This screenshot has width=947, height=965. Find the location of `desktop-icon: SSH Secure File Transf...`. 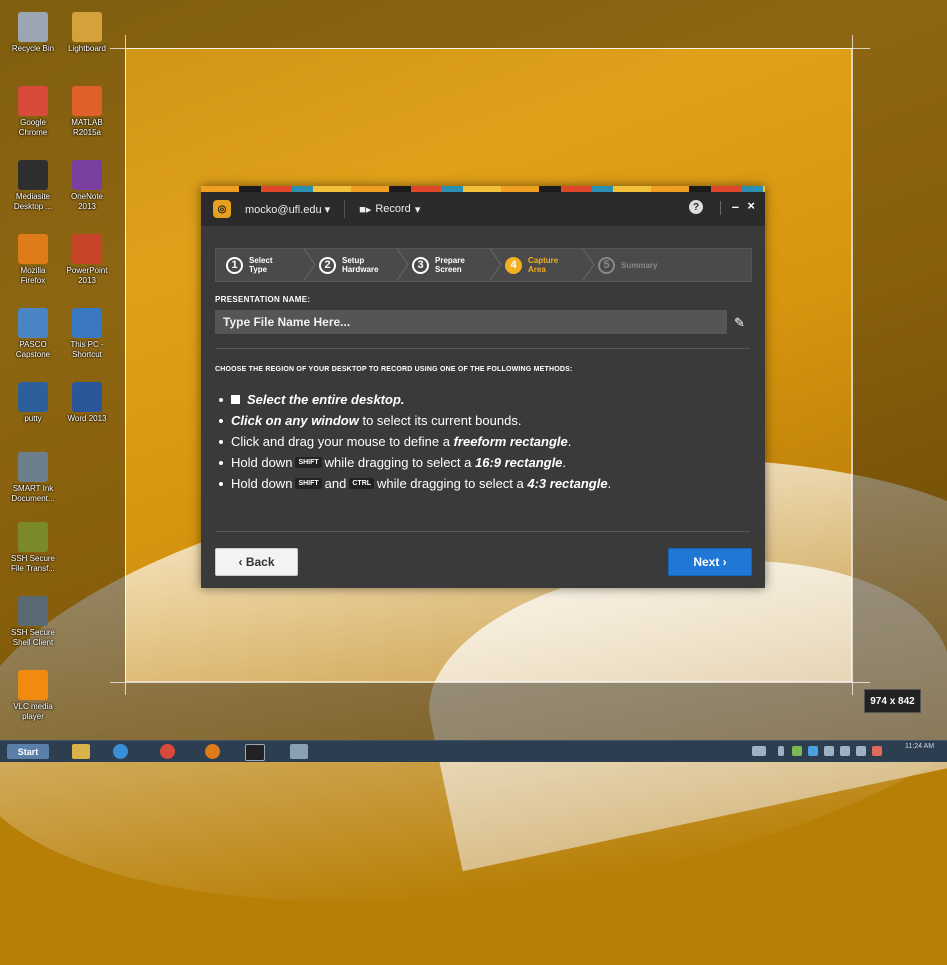

desktop-icon: SSH Secure File Transf... is located at coordinates (33, 548).